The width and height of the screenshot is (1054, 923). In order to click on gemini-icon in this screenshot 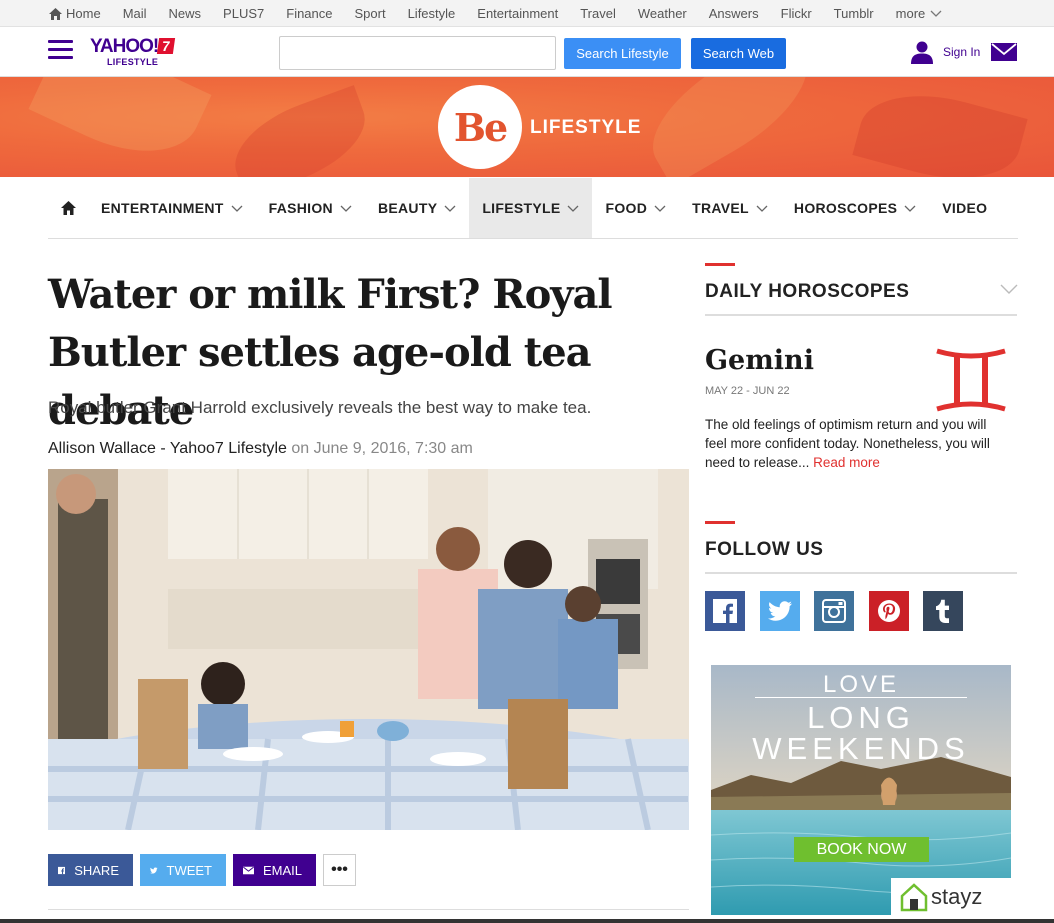, I will do `click(971, 380)`.